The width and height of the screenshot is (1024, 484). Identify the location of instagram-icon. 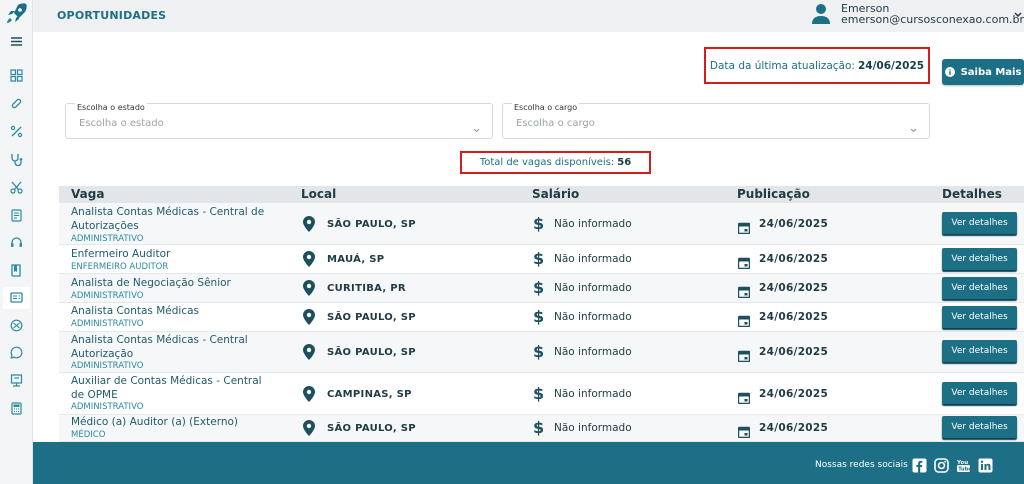
(941, 465).